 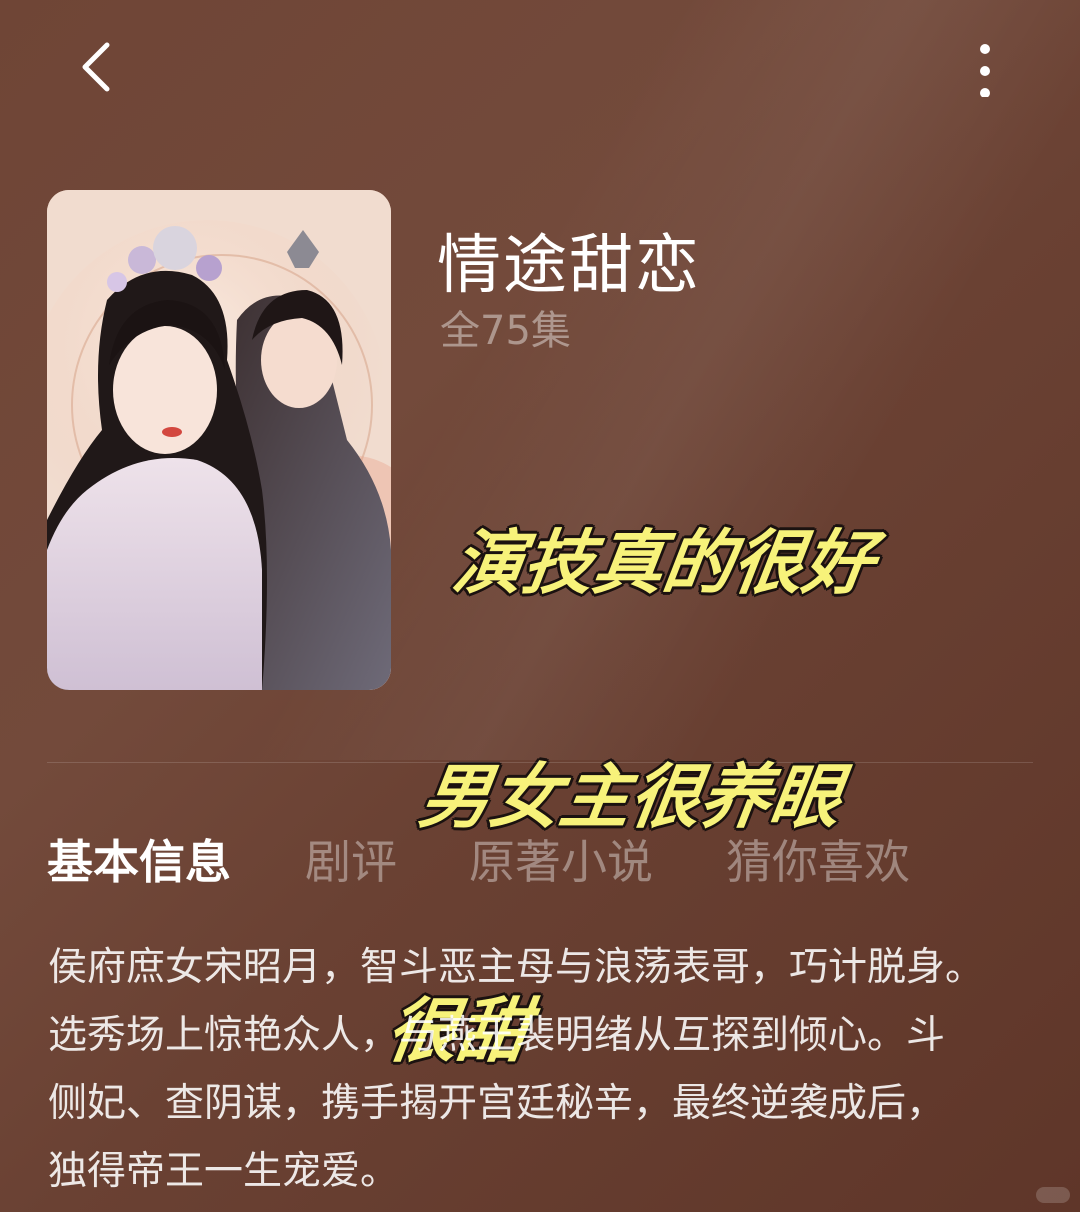 I want to click on synopsis-line: 侧妃、查阴谋，携手揭开宫廷秘辛，最终逆袭成后，, so click(x=497, y=1103).